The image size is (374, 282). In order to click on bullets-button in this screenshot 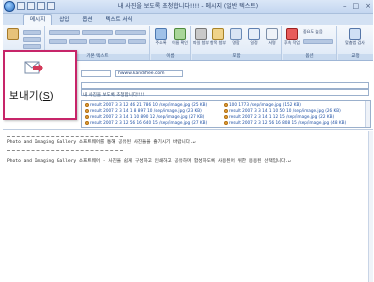, I will do `click(130, 32)`.